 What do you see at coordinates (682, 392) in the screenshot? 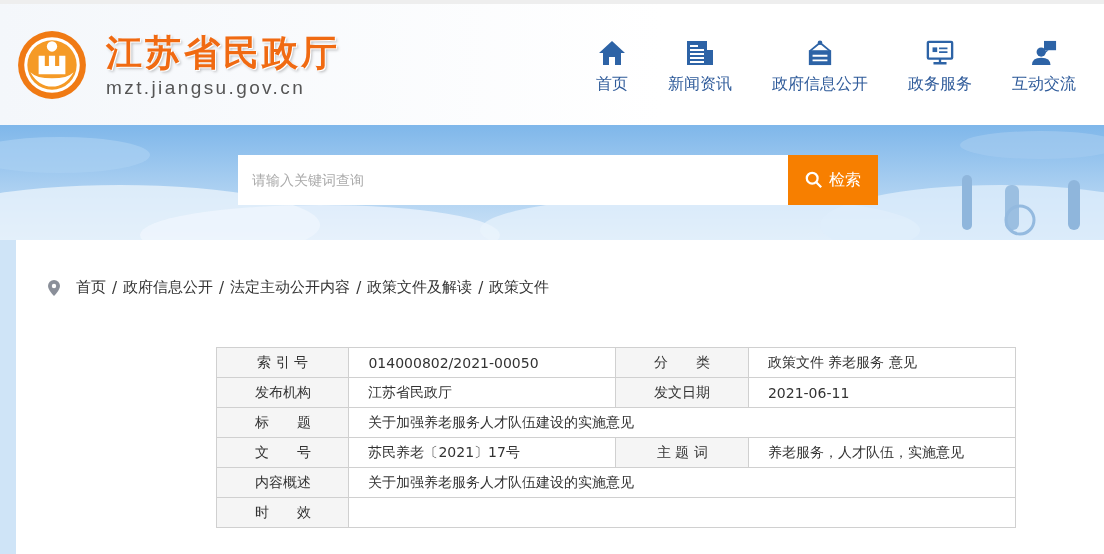
I see `table-label-cell: 发文日期` at bounding box center [682, 392].